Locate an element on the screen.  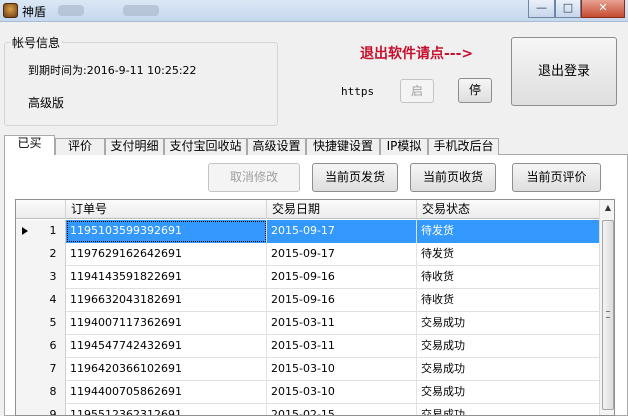
expiry-text: 到期时间为:2016-9-11 10:25:22 is located at coordinates (112, 70).